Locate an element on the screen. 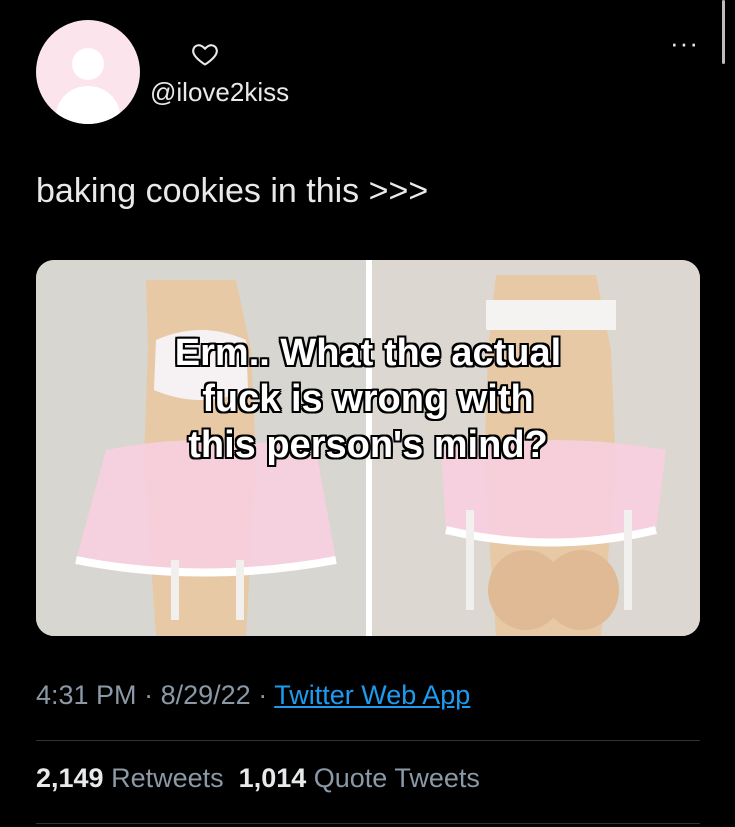 The width and height of the screenshot is (735, 827). caption-line: Erm.. What the actual is located at coordinates (368, 353).